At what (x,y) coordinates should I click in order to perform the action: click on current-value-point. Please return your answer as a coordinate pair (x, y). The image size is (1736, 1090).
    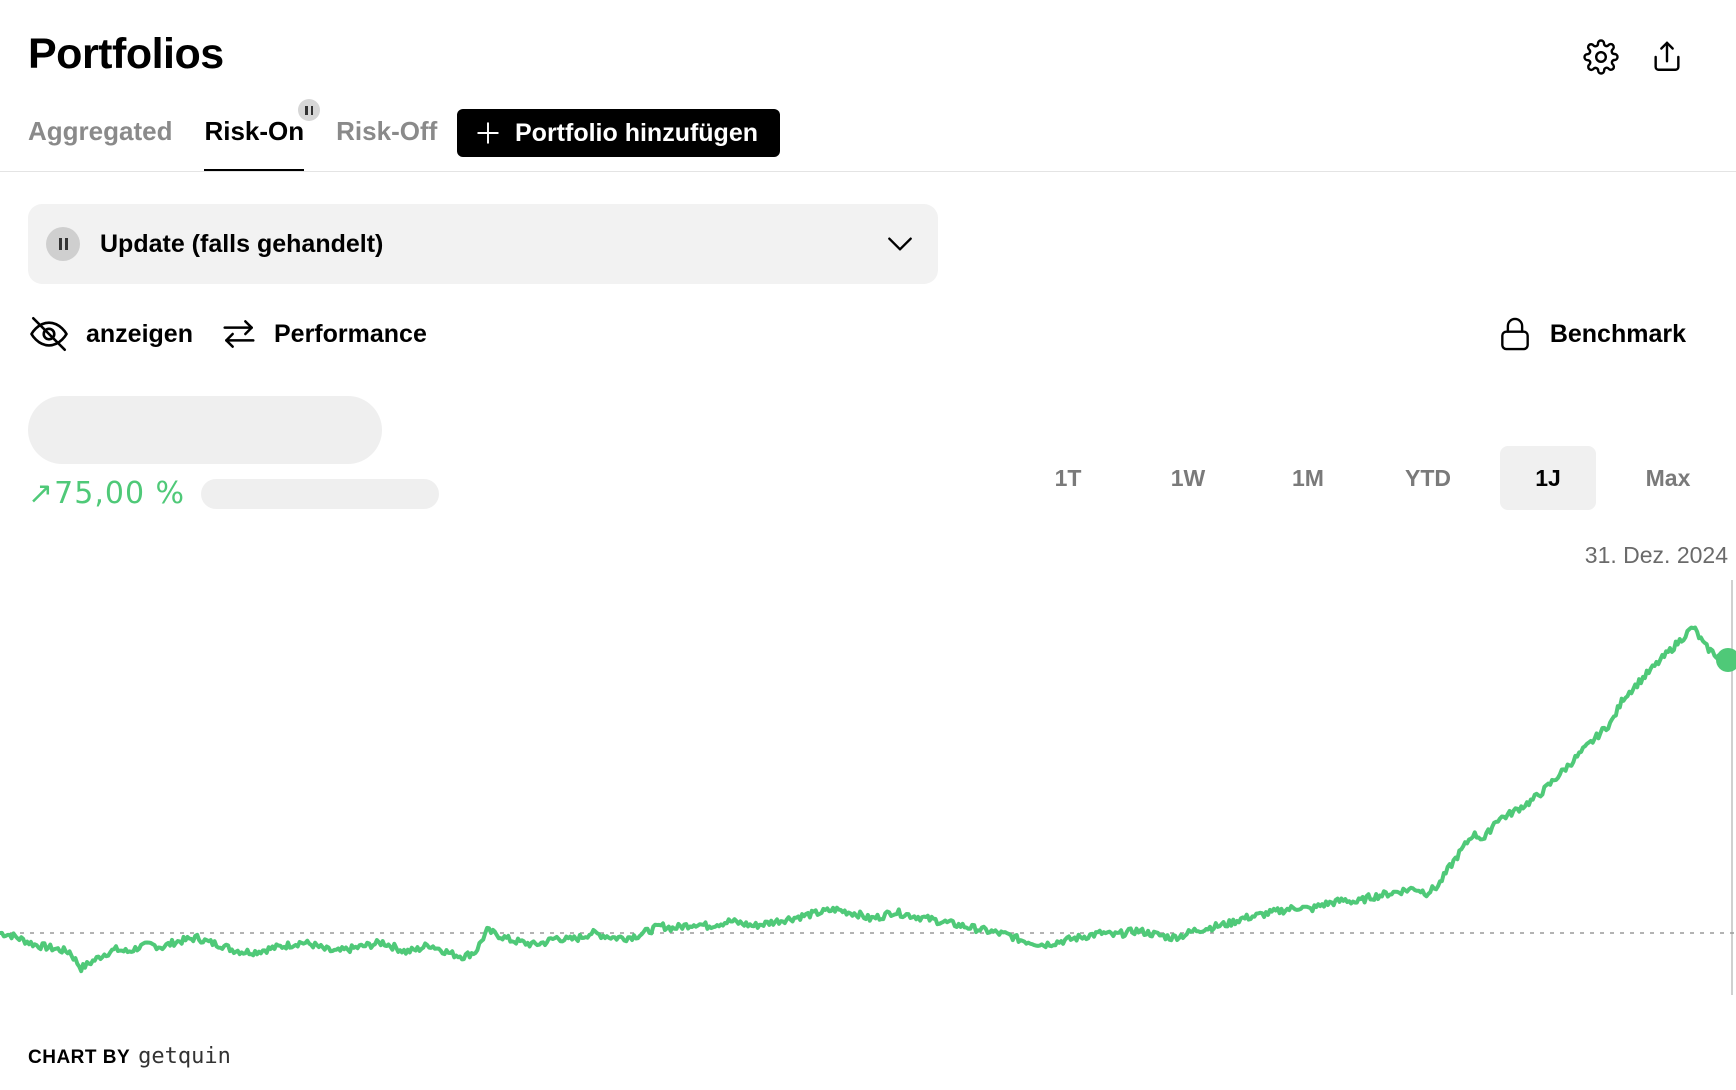
    Looking at the image, I should click on (1726, 660).